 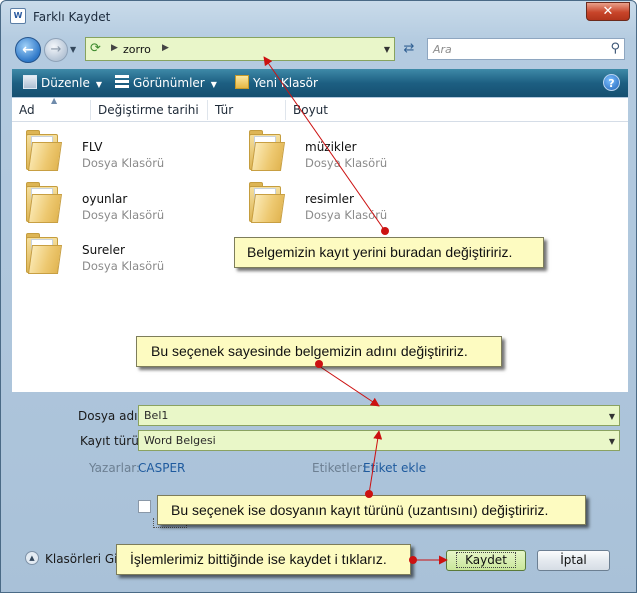 I want to click on toolbar: Düzenle ▼ Görünümler ▼ Yeni Klasör ?, so click(x=320, y=83).